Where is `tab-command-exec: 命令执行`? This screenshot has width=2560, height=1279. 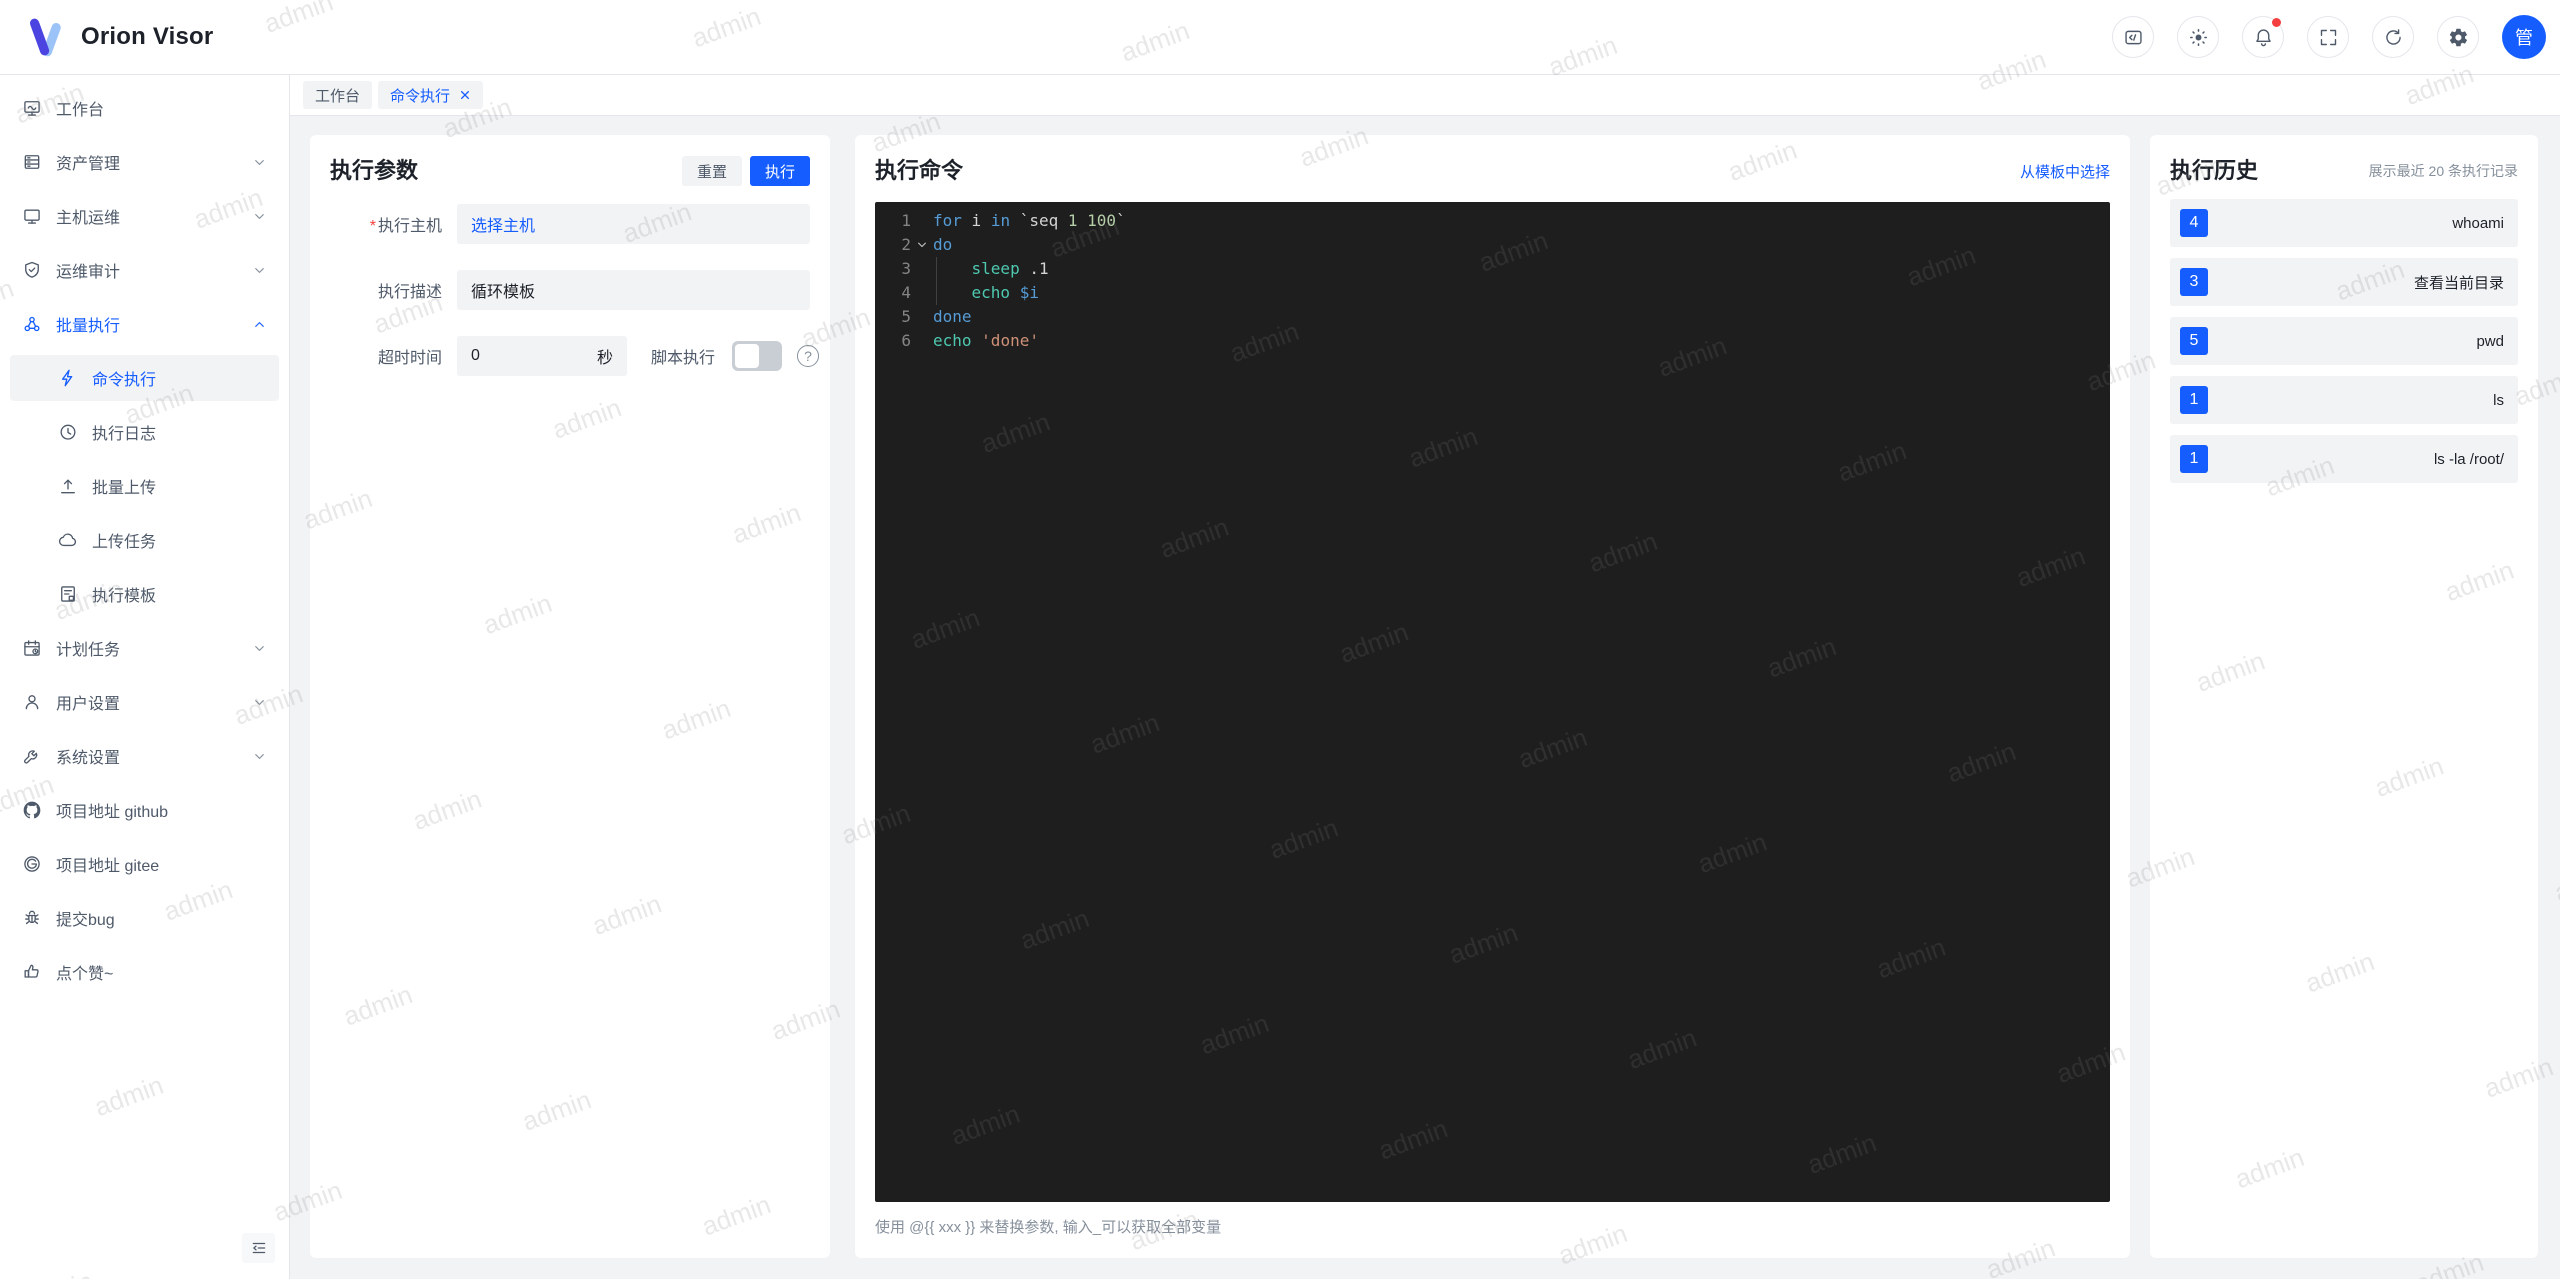
tab-command-exec: 命令执行 is located at coordinates (431, 95).